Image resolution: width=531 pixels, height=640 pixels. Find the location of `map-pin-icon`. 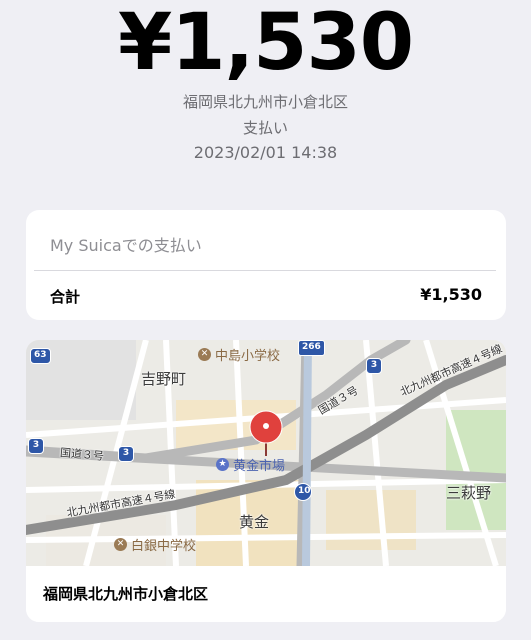

map-pin-icon is located at coordinates (266, 434).